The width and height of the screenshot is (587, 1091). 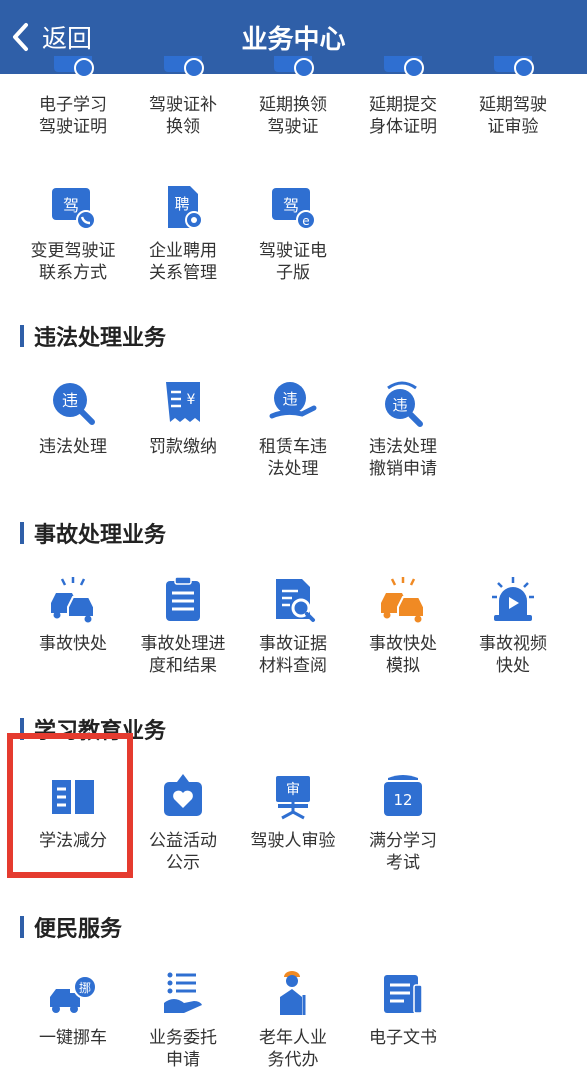 I want to click on service-license-review, so click(x=513, y=71).